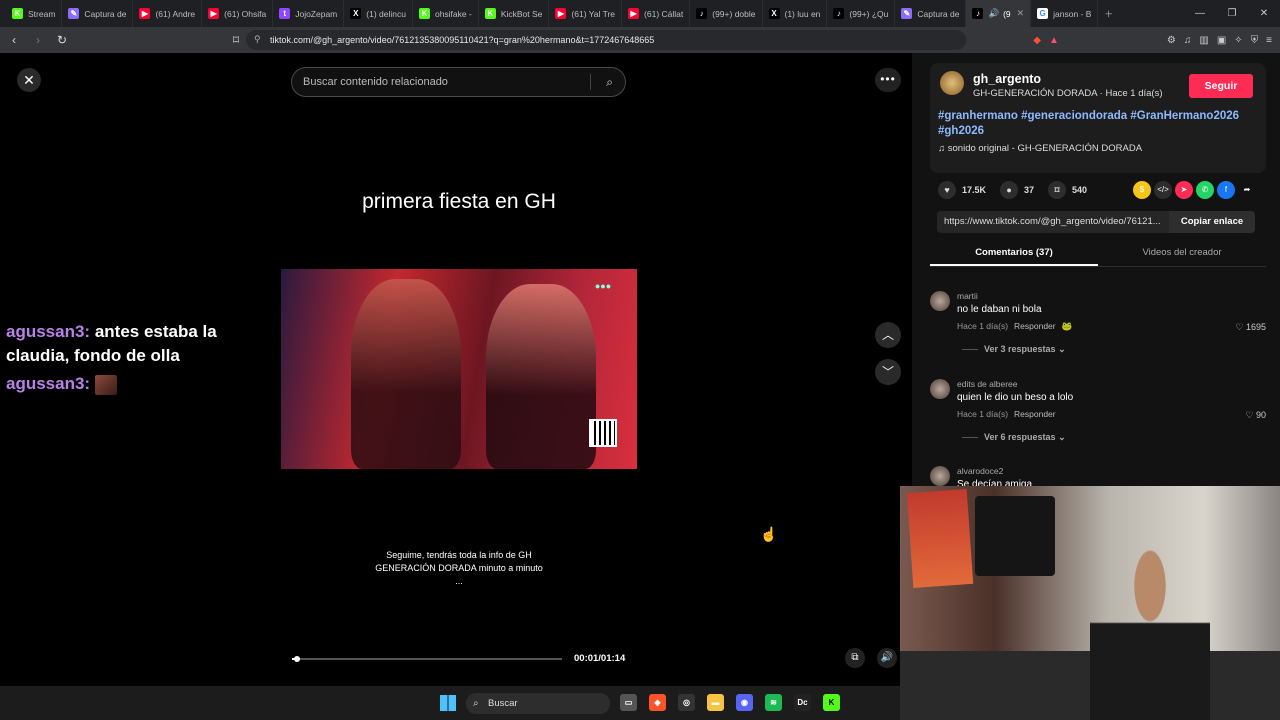 This screenshot has width=1280, height=720. I want to click on browser-tab: ♪ (99+) doble, so click(726, 13).